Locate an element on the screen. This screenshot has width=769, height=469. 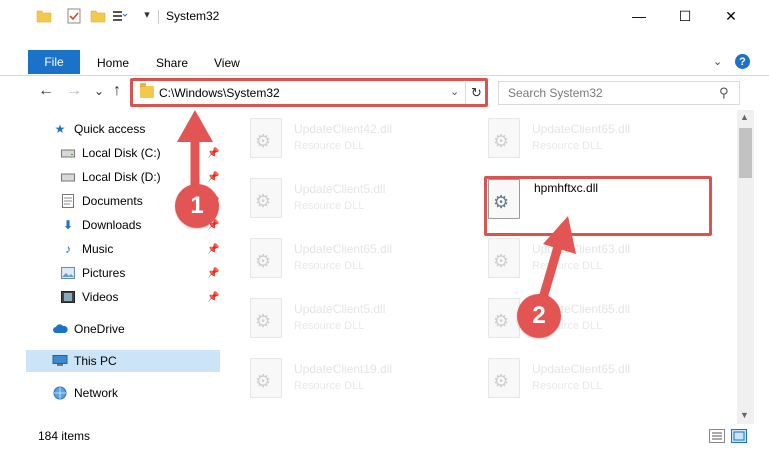
details-view-icon is located at coordinates (717, 436).